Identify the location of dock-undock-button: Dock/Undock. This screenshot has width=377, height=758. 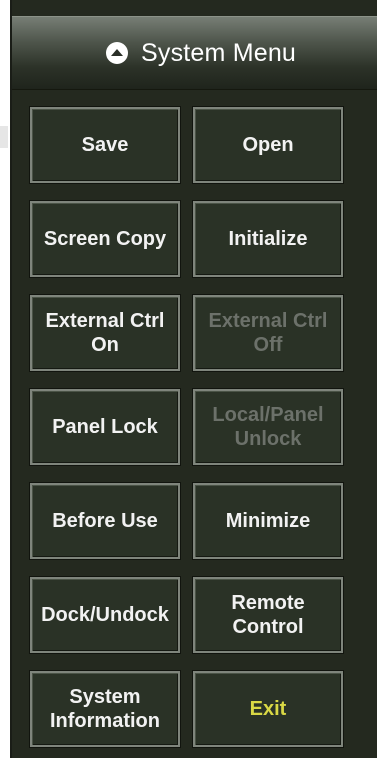
(105, 615).